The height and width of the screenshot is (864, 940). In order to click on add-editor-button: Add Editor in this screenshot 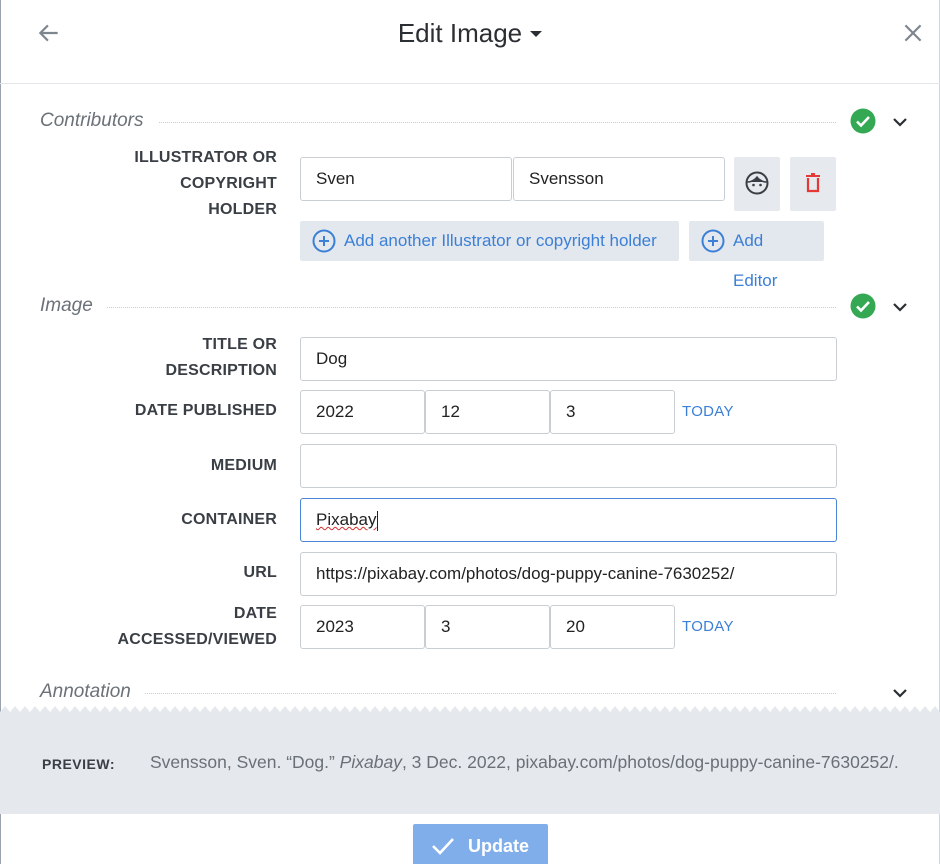, I will do `click(756, 255)`.